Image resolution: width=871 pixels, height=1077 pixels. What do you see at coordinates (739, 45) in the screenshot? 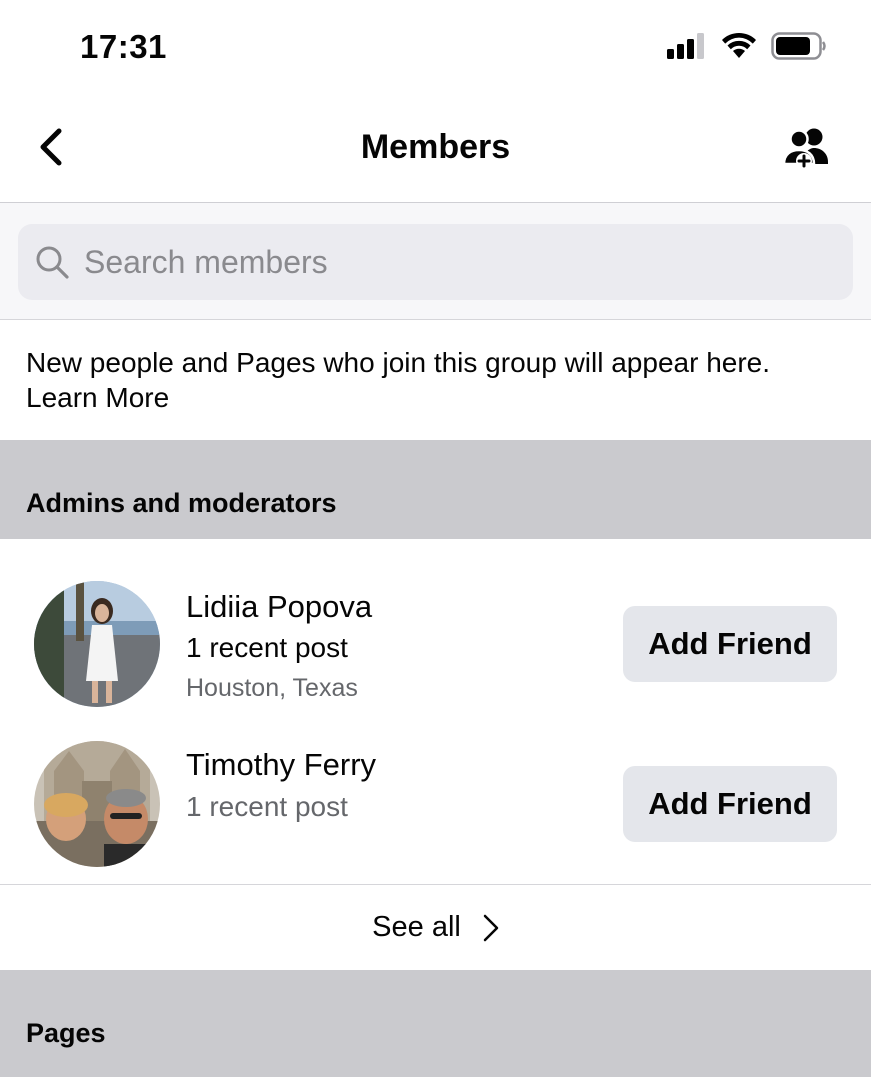
I see `wifi-icon` at bounding box center [739, 45].